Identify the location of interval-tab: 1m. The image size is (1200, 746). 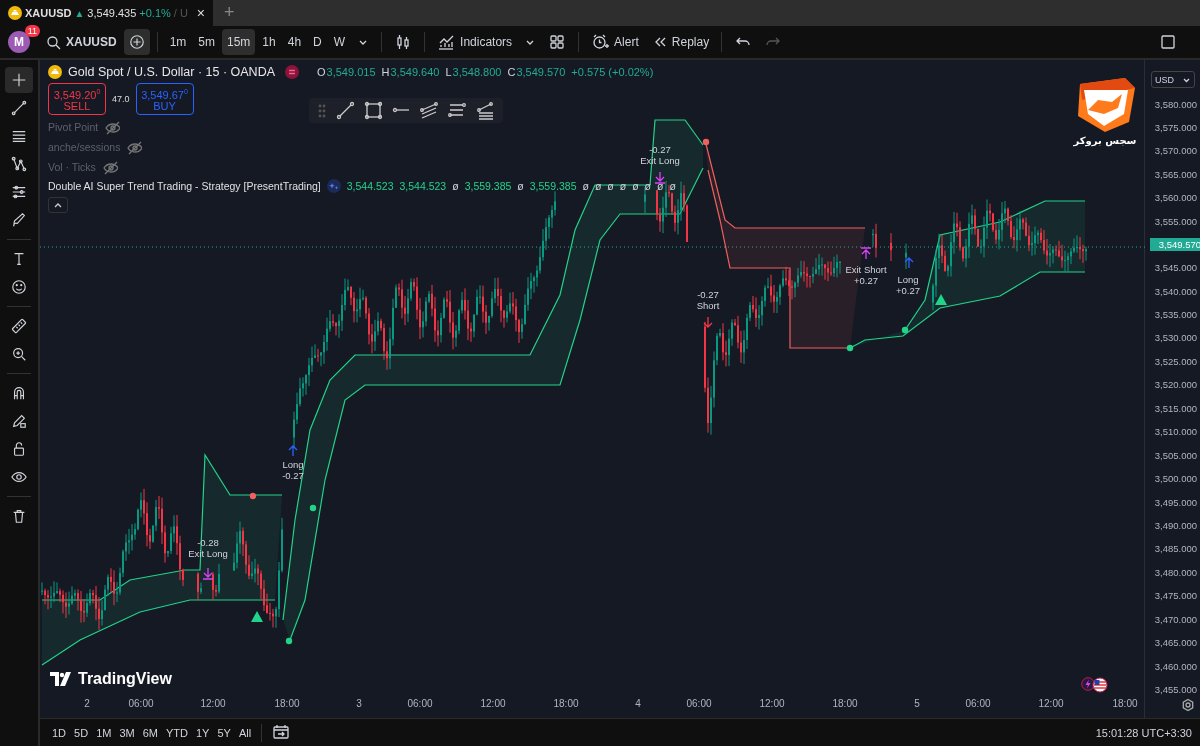
(178, 42).